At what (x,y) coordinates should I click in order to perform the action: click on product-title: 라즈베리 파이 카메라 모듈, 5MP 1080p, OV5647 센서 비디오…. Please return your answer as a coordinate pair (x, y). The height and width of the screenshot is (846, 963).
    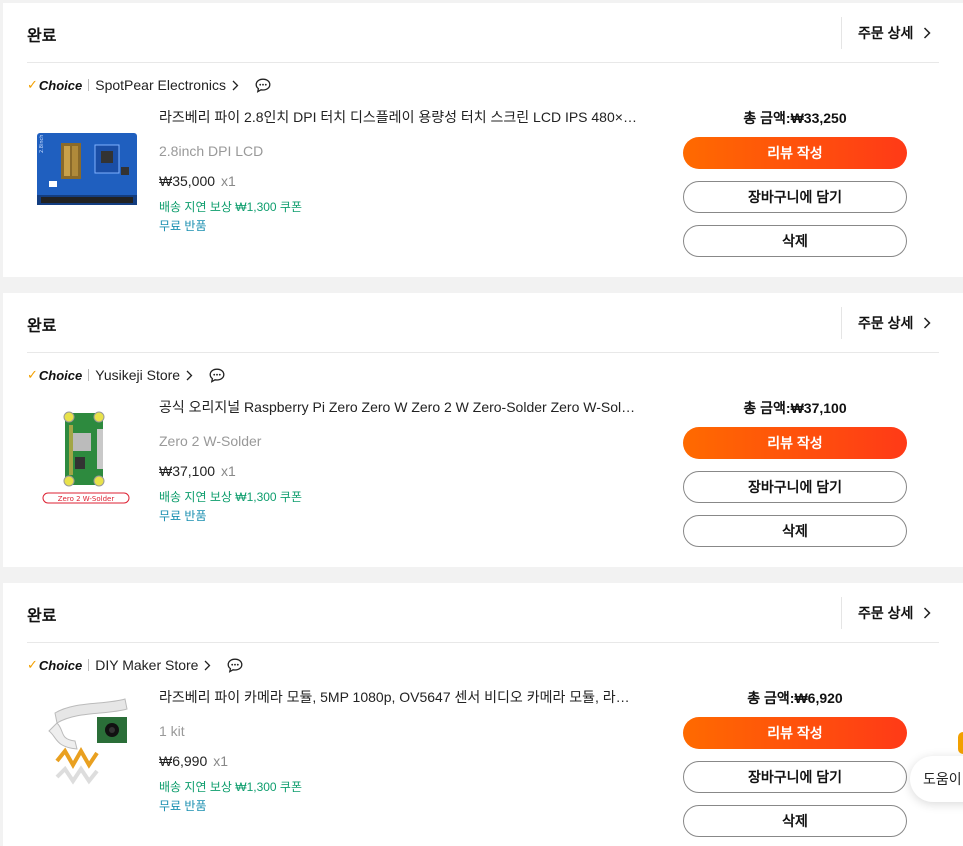
    Looking at the image, I should click on (399, 697).